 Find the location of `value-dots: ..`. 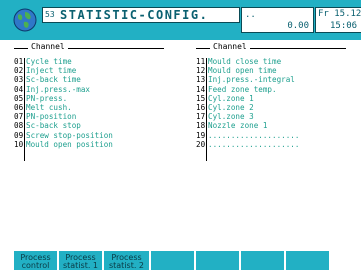

value-dots: .. is located at coordinates (250, 15).